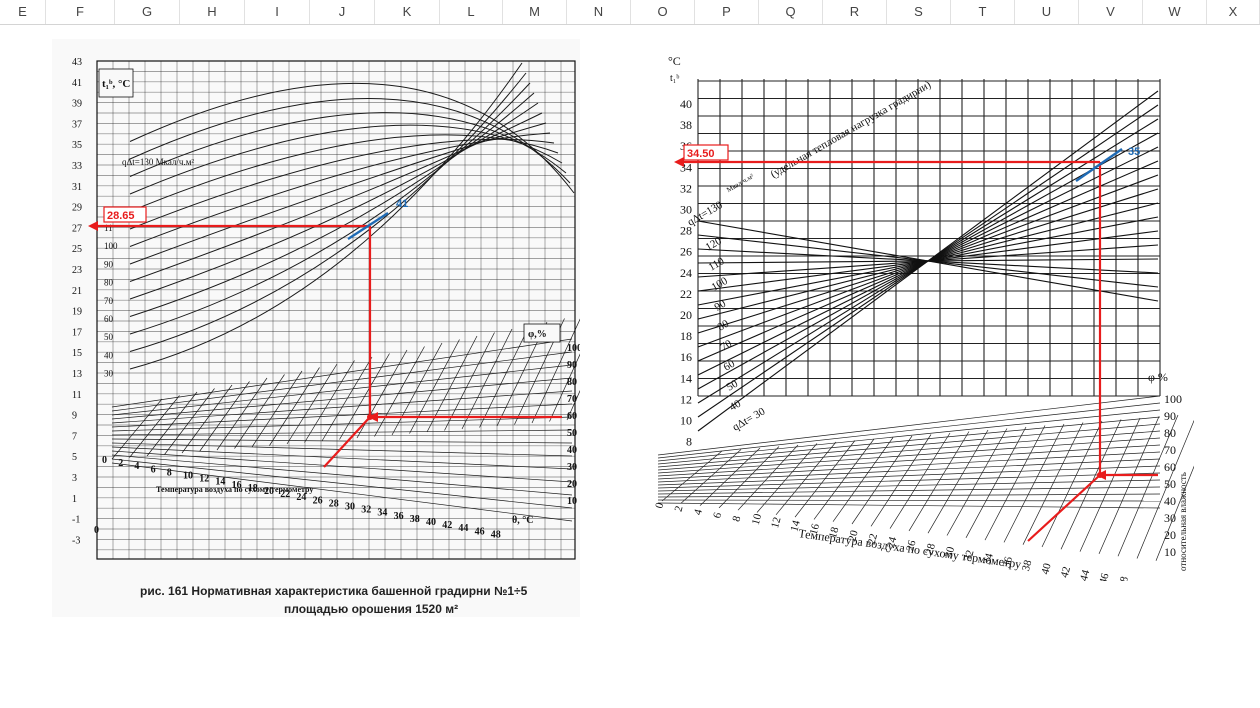 The image size is (1260, 708). What do you see at coordinates (724, 325) in the screenshot?
I see `right-q-tick: 80` at bounding box center [724, 325].